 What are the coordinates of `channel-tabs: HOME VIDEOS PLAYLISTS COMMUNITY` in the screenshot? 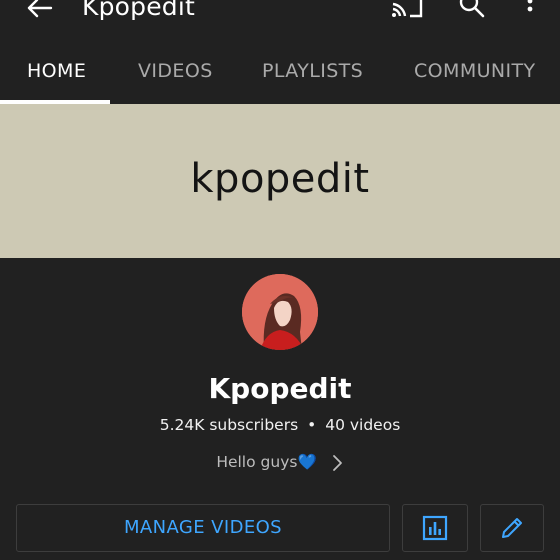 It's located at (280, 78).